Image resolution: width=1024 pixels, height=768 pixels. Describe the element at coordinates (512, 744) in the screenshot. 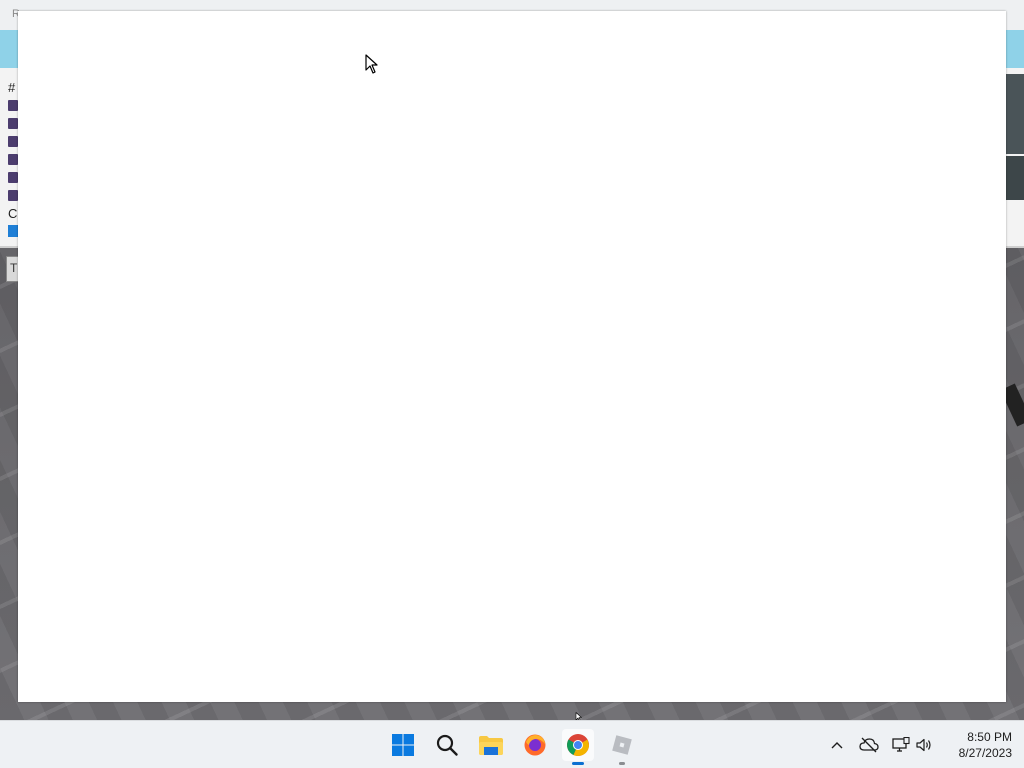

I see `taskbar: 8:50 PM 8/27/2023` at that location.